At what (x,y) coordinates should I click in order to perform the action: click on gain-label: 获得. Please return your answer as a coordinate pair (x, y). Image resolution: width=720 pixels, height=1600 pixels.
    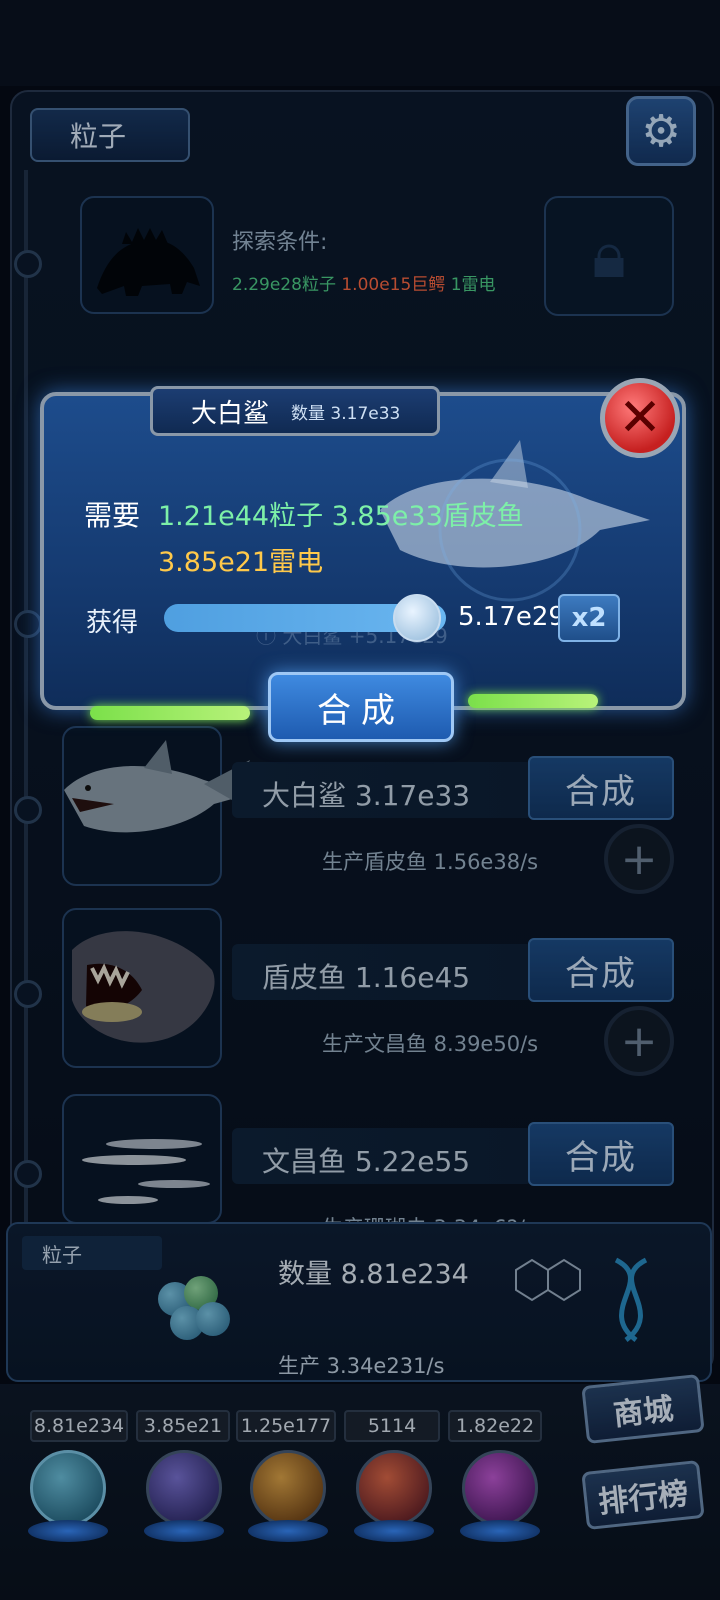
    Looking at the image, I should click on (112, 623).